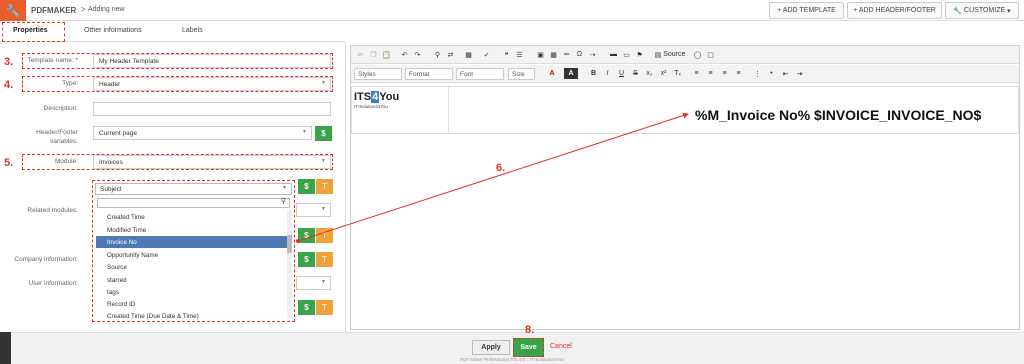 The image size is (1024, 364). What do you see at coordinates (113, 30) in the screenshot?
I see `tab-other-informations: Other informations` at bounding box center [113, 30].